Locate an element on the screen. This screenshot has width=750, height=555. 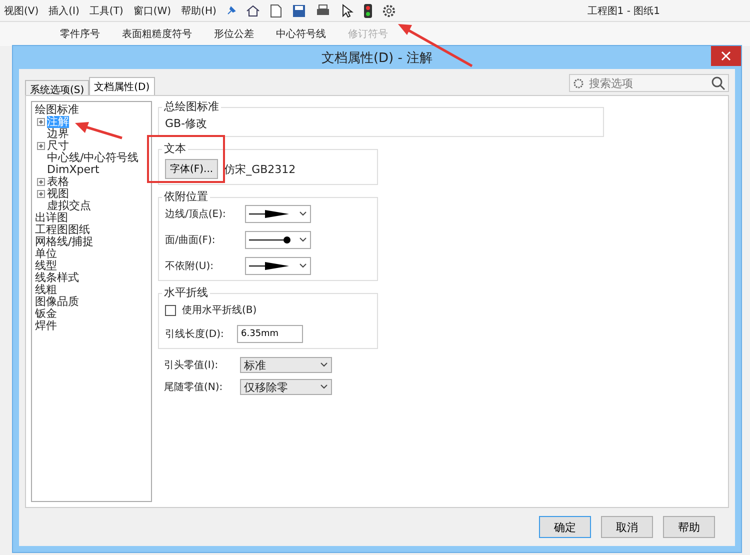
length-input: 6.35mm is located at coordinates (270, 334).